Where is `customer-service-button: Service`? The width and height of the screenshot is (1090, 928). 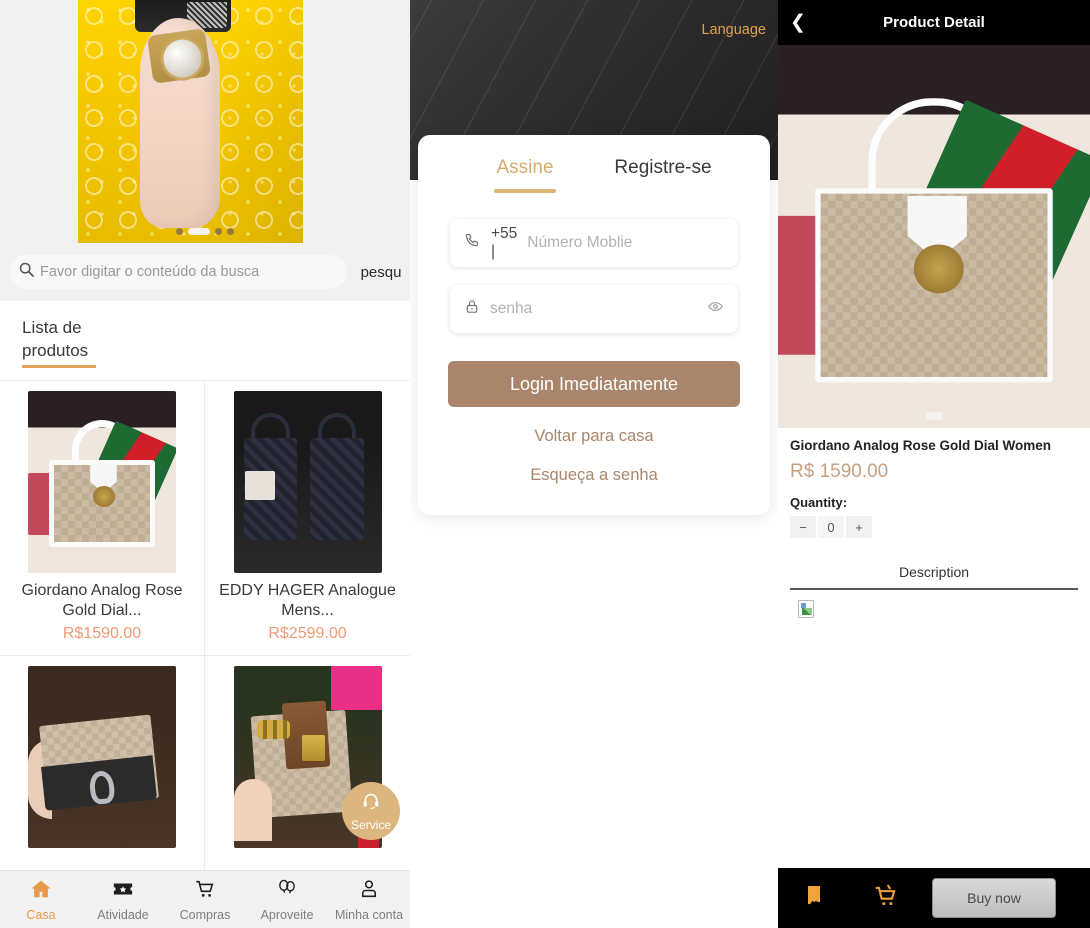 customer-service-button: Service is located at coordinates (371, 811).